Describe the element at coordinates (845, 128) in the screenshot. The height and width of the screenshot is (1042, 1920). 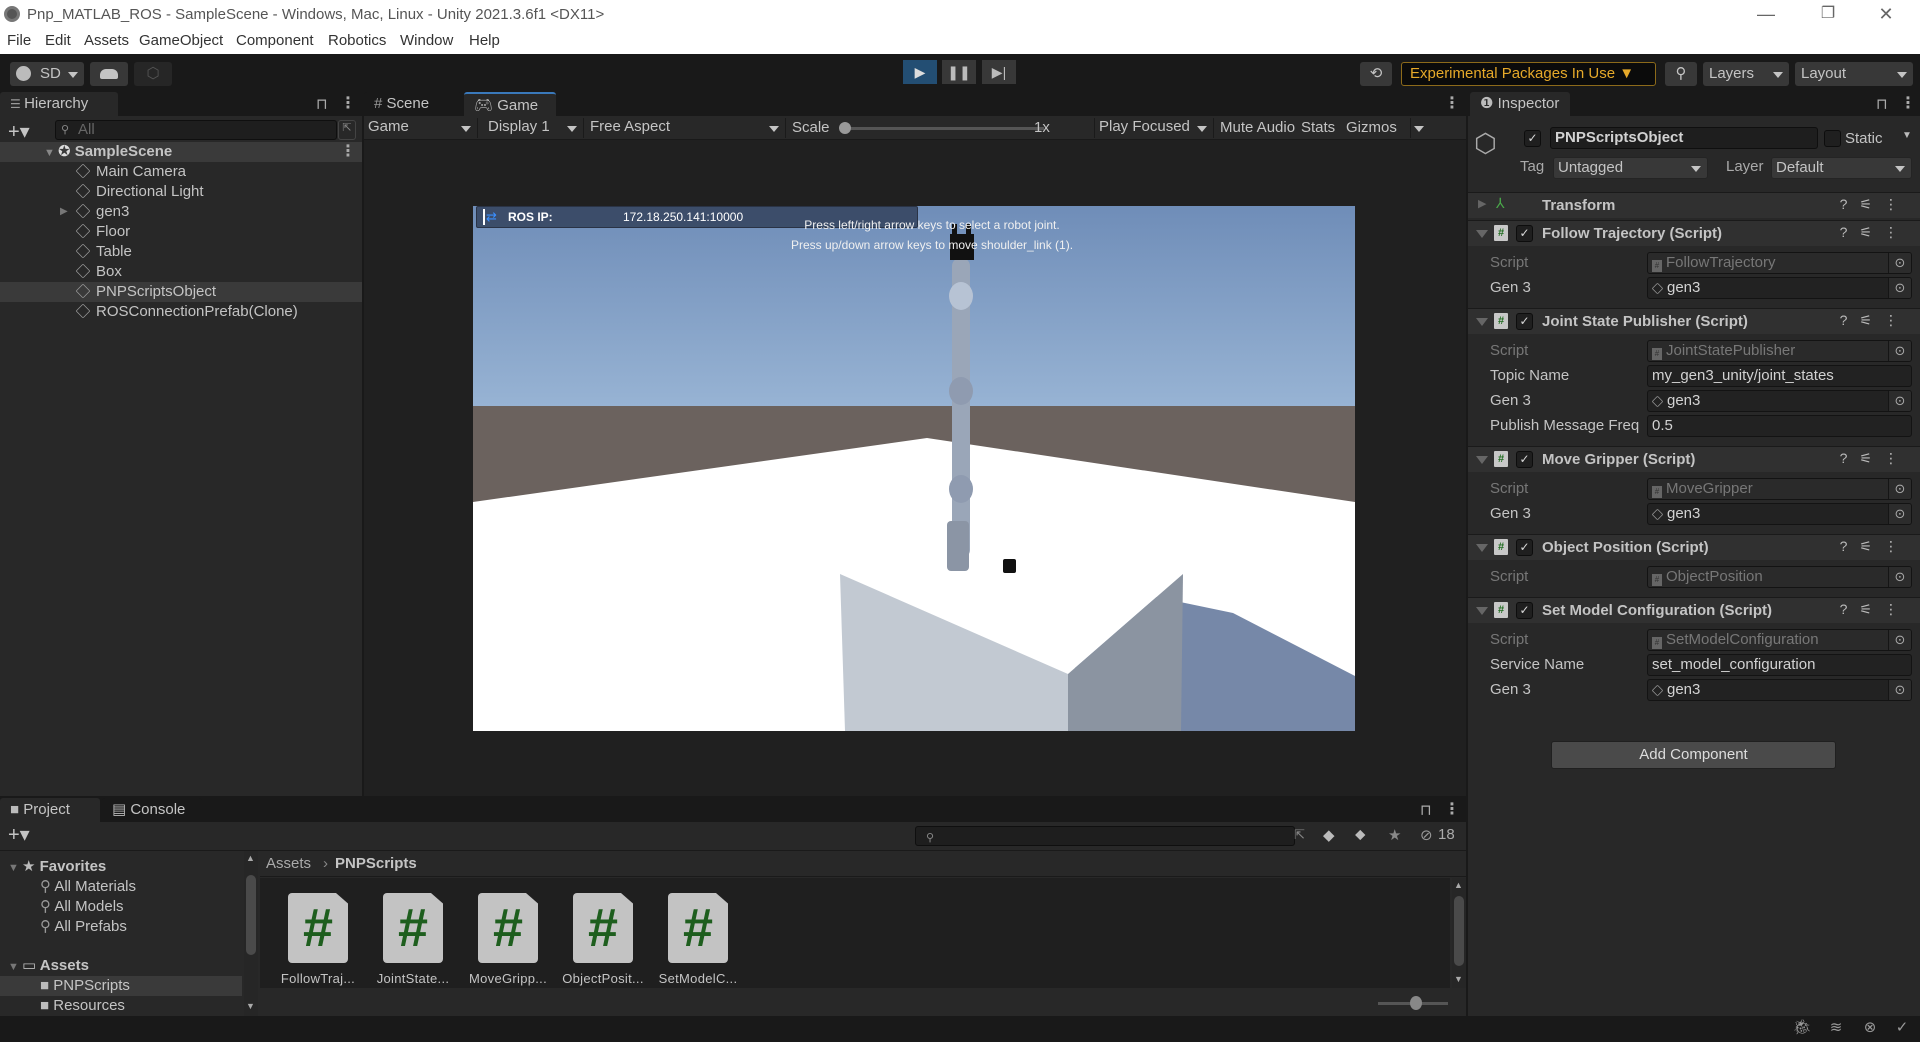
I see `scale-slider-handle` at that location.